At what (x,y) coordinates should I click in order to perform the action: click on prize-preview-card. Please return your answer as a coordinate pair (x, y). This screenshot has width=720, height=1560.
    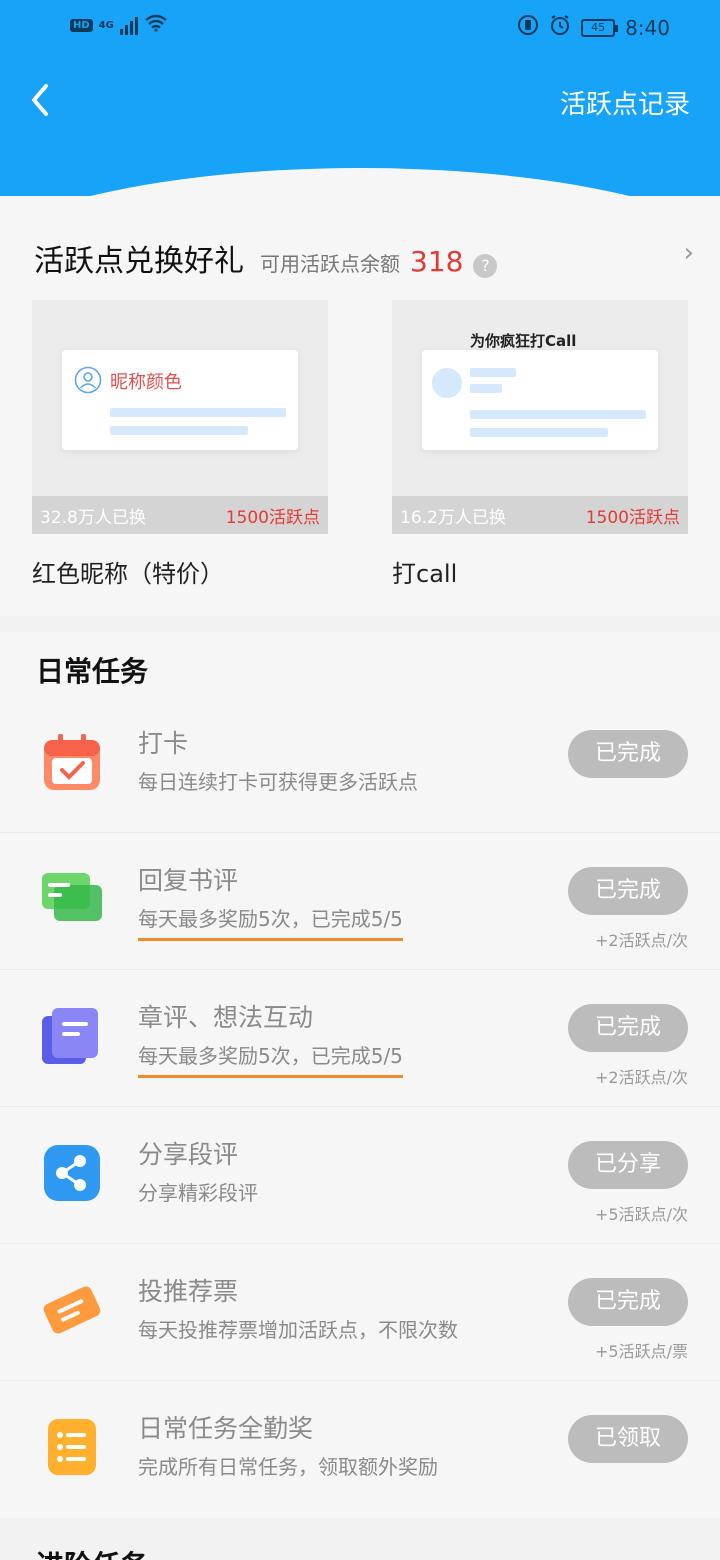
    Looking at the image, I should click on (540, 400).